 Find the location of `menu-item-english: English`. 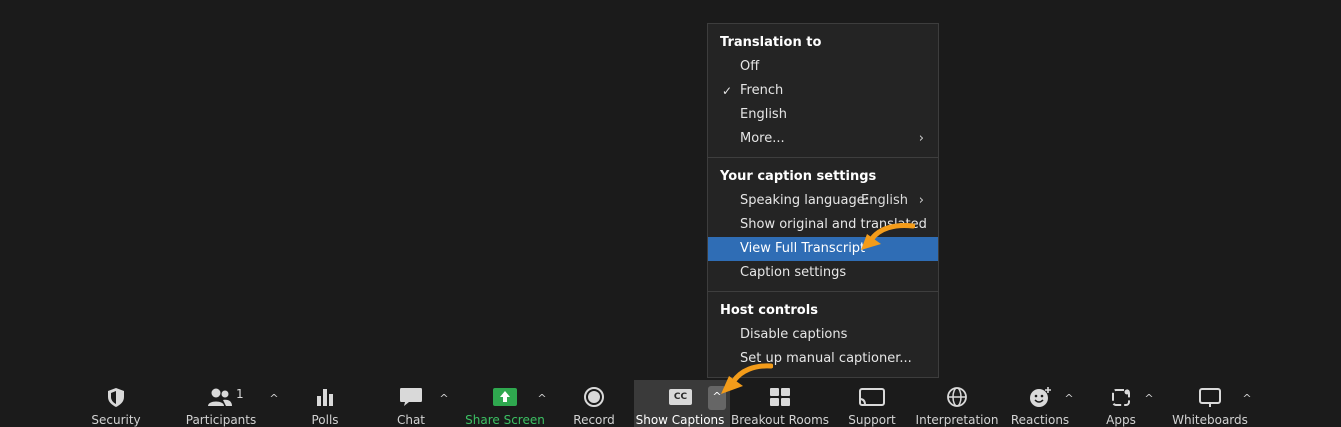

menu-item-english: English is located at coordinates (823, 115).